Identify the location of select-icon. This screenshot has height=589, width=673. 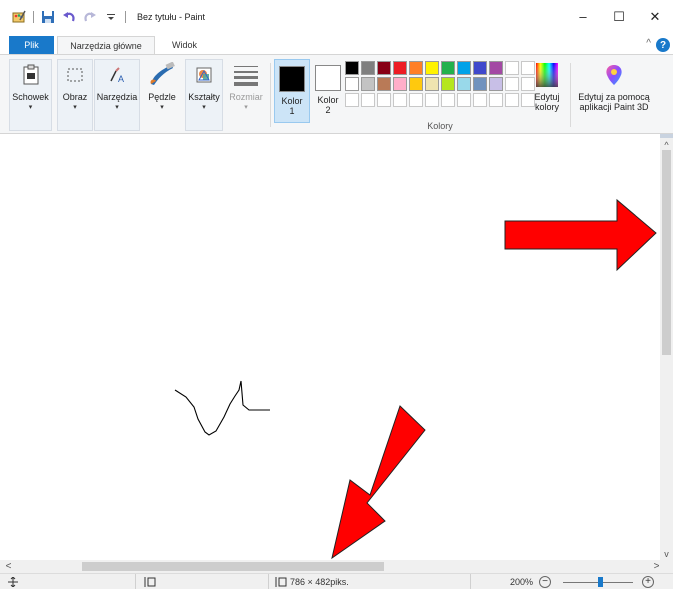
(75, 75).